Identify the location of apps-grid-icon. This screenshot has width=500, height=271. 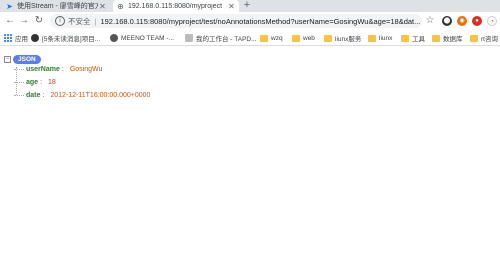
(8, 38).